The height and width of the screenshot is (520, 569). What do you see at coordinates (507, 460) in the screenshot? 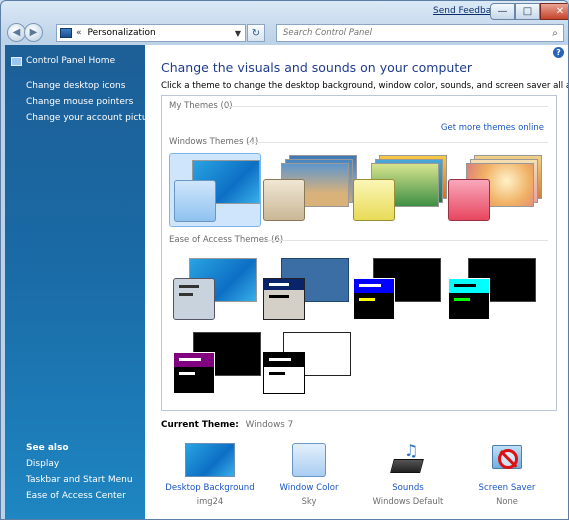
I see `screen-saver-icon` at bounding box center [507, 460].